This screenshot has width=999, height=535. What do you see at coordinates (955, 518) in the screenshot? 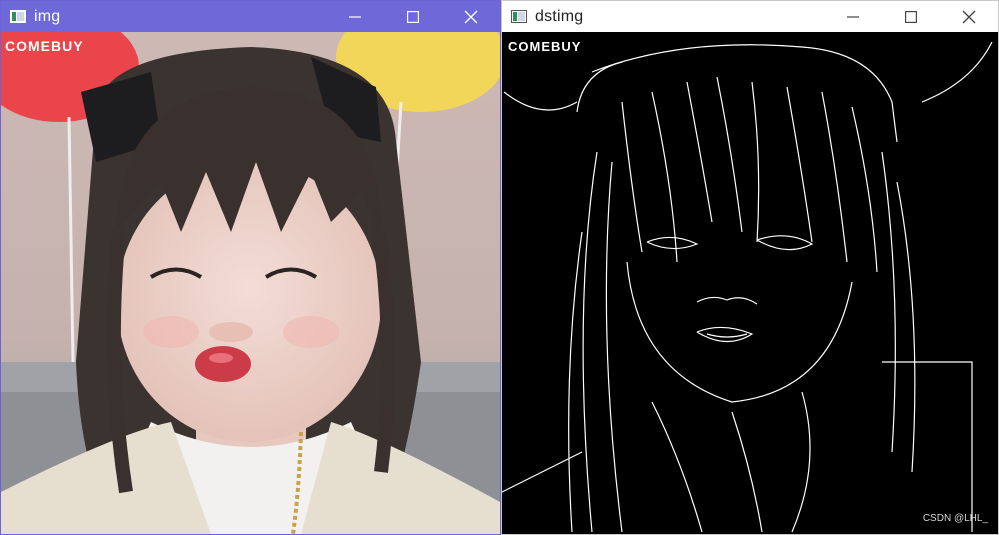
I see `watermark-text: CSDN @LHL_` at bounding box center [955, 518].